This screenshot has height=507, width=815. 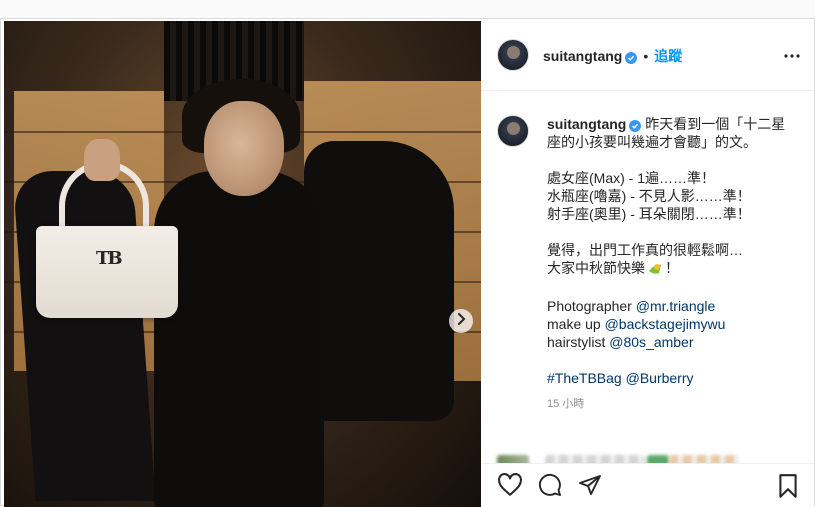 I want to click on bag-logo: TB, so click(x=109, y=258).